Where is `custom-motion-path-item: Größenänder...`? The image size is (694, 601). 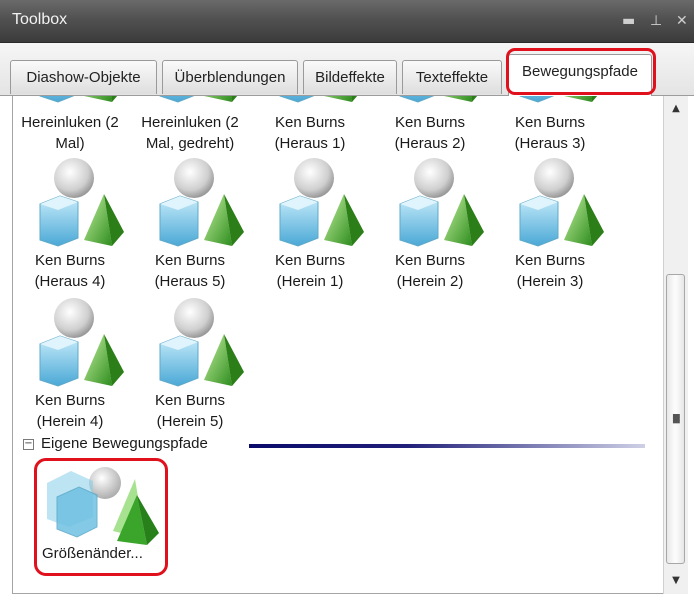
custom-motion-path-item: Größenänder... is located at coordinates (101, 517).